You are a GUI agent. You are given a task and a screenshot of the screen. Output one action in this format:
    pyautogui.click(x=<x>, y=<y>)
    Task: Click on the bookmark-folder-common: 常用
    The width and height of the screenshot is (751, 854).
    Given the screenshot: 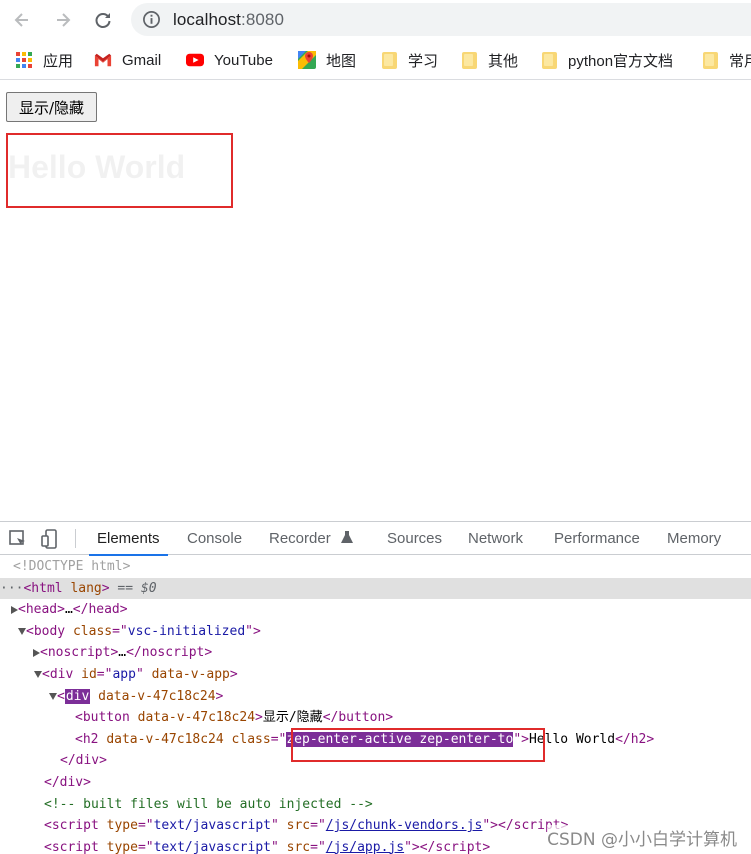 What is the action you would take?
    pyautogui.click(x=726, y=60)
    